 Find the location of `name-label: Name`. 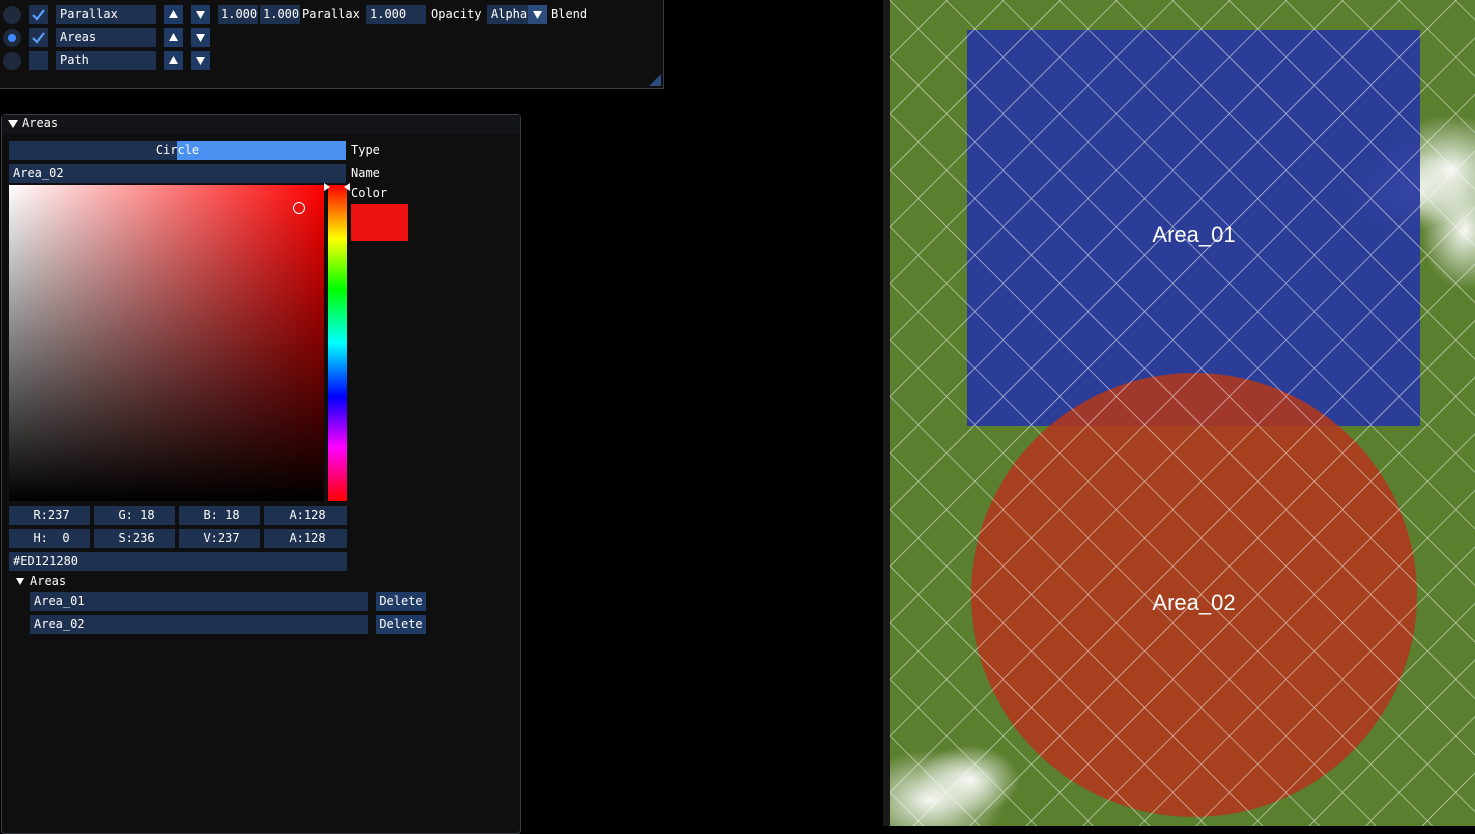

name-label: Name is located at coordinates (365, 173).